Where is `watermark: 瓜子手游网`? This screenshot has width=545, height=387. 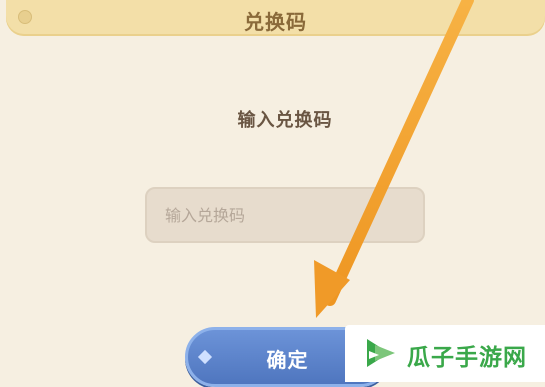 watermark: 瓜子手游网 is located at coordinates (445, 353).